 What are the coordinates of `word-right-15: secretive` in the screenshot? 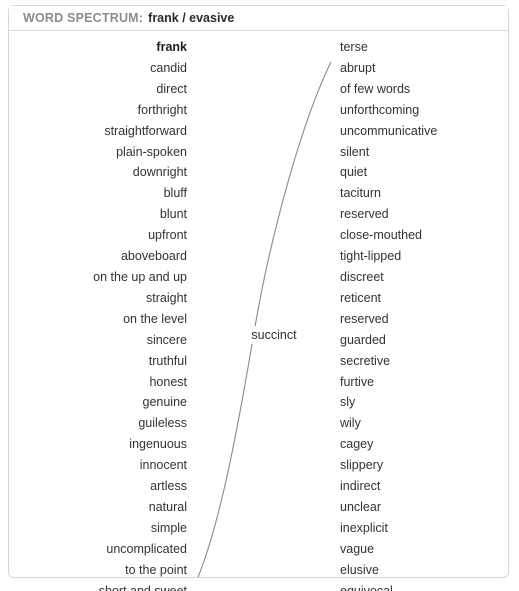 It's located at (420, 361).